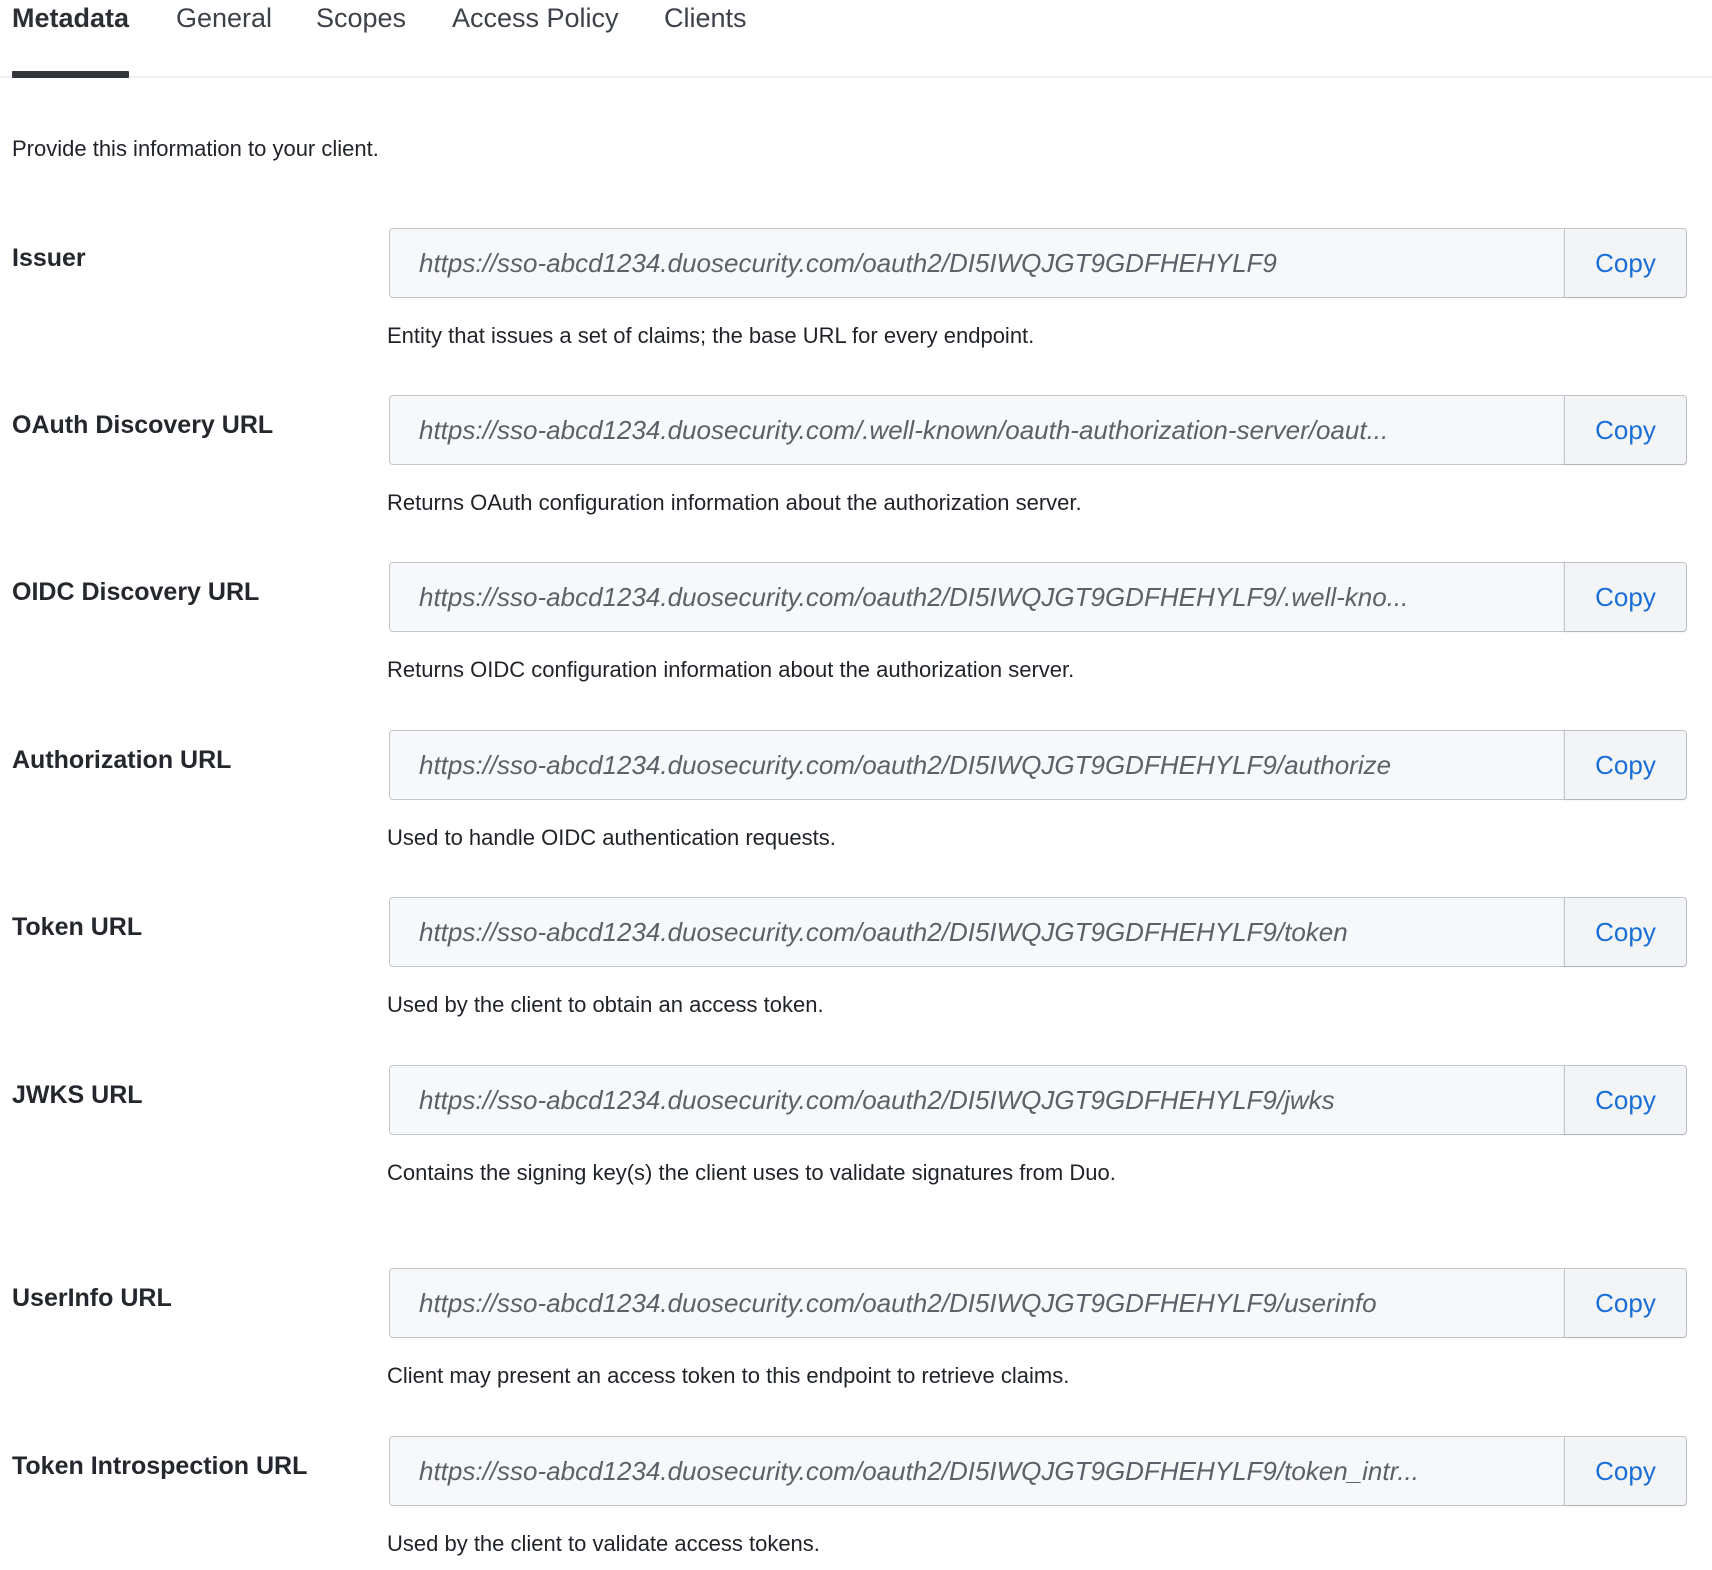  Describe the element at coordinates (535, 18) in the screenshot. I see `tab-label: Access Policy` at that location.